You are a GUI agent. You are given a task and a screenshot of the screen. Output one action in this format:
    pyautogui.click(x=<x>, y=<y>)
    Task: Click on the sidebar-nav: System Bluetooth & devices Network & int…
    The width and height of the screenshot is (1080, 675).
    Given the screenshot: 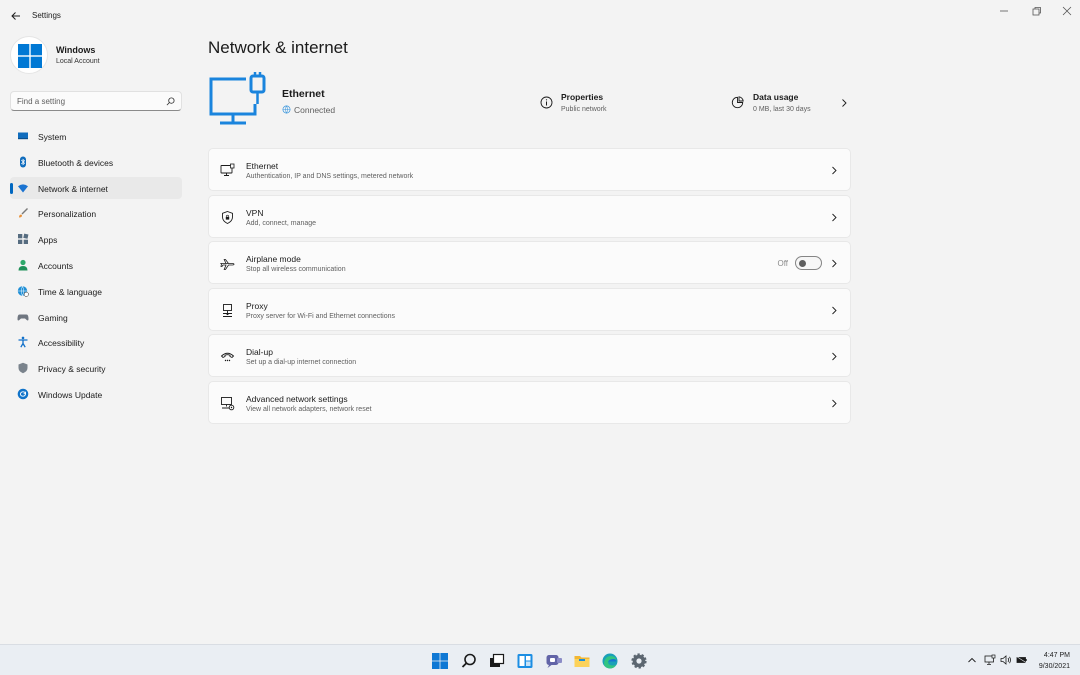 What is the action you would take?
    pyautogui.click(x=96, y=267)
    